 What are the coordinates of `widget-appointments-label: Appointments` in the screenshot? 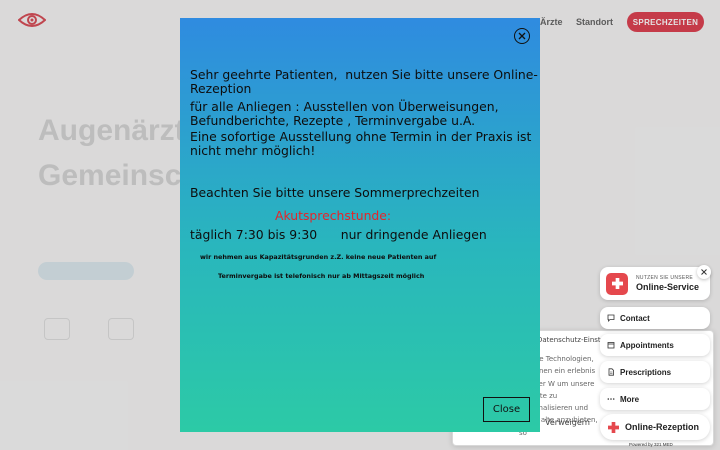 It's located at (647, 345).